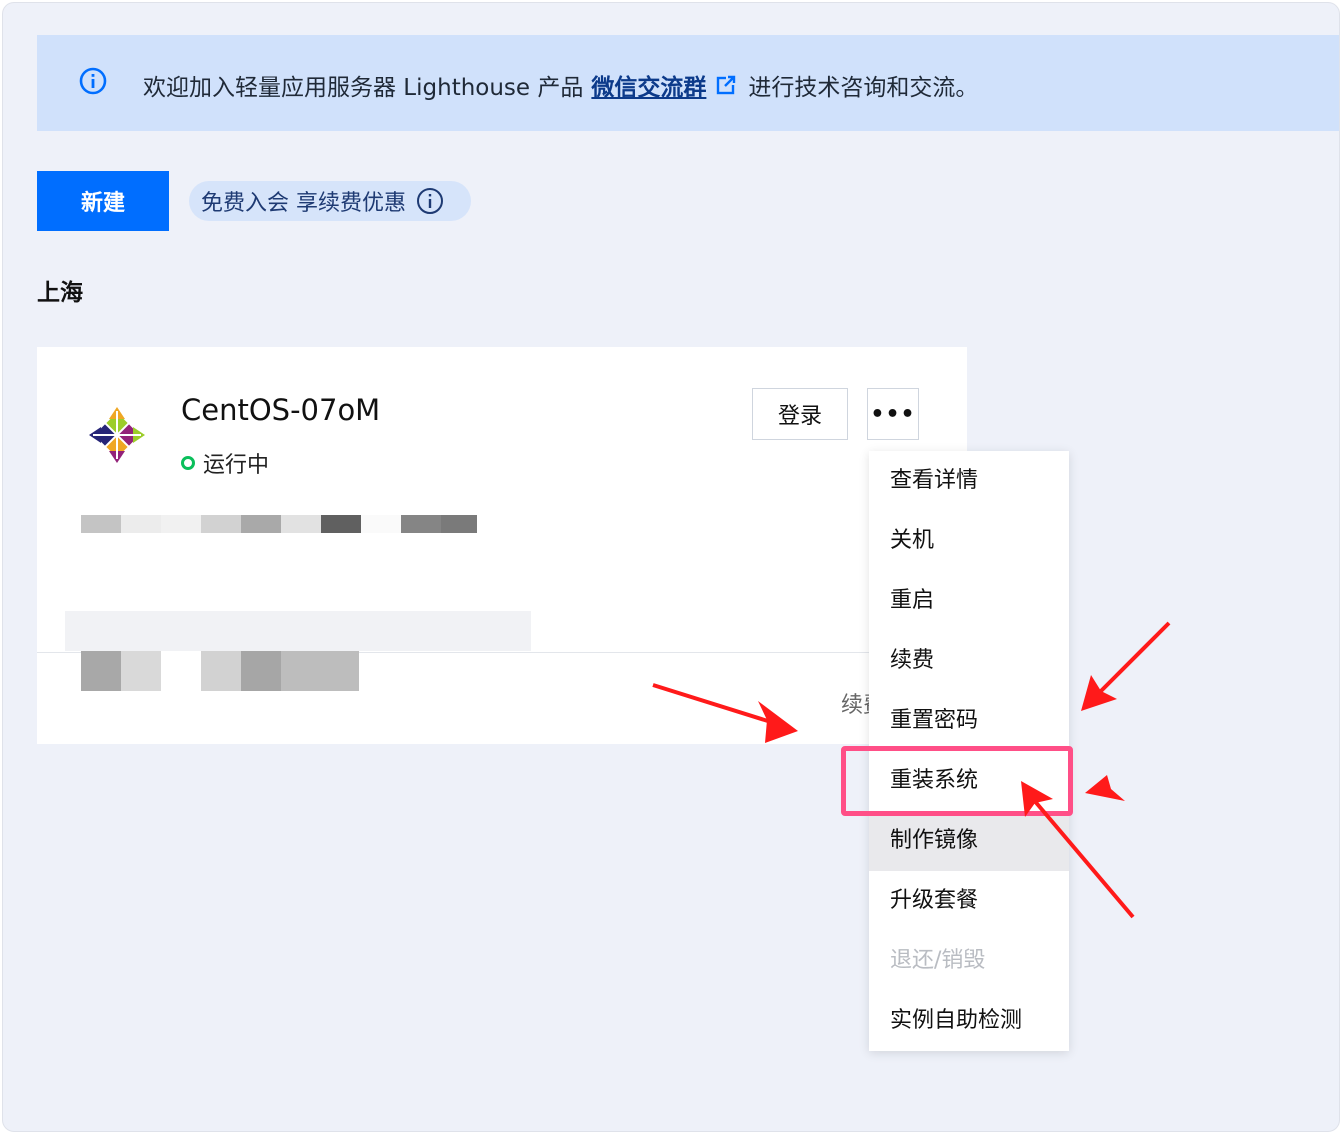 The width and height of the screenshot is (1342, 1134). What do you see at coordinates (1105, 788) in the screenshot?
I see `arrow-right` at bounding box center [1105, 788].